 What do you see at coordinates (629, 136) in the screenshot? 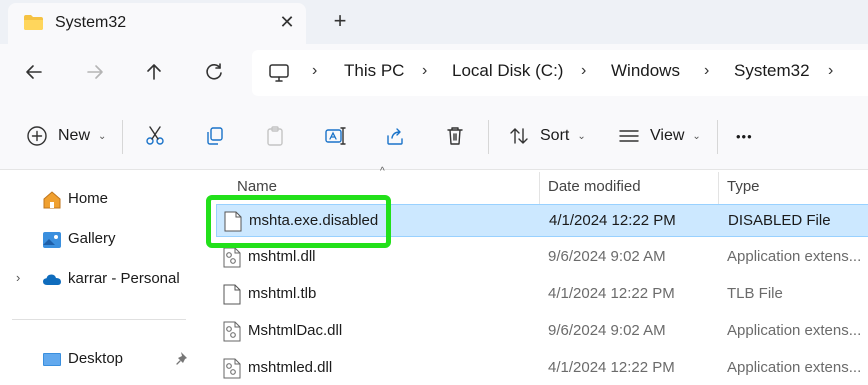
I see `view-list-icon` at bounding box center [629, 136].